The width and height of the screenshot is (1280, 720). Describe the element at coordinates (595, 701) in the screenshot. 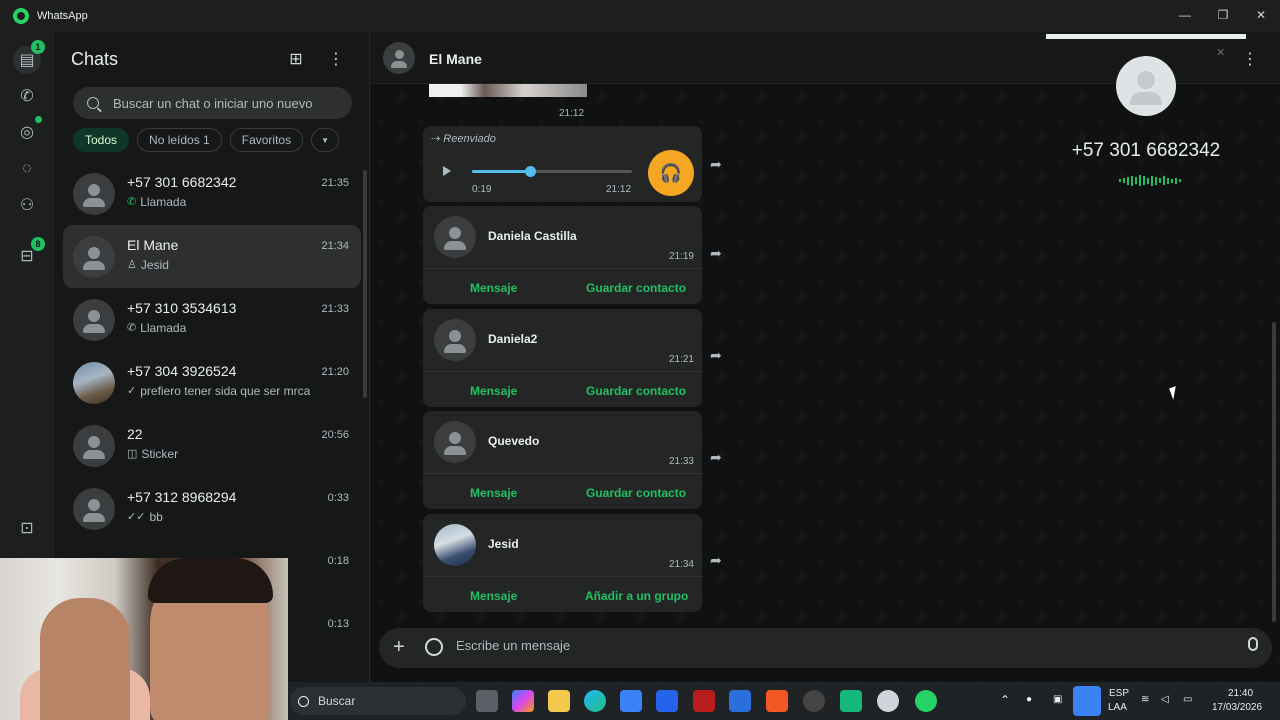

I see `edge-icon` at that location.